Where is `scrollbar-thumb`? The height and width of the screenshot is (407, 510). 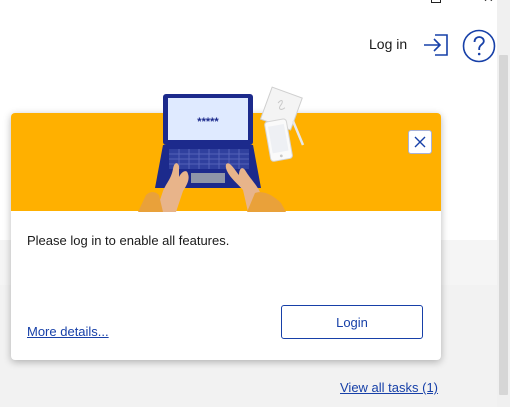
scrollbar-thumb is located at coordinates (503, 225).